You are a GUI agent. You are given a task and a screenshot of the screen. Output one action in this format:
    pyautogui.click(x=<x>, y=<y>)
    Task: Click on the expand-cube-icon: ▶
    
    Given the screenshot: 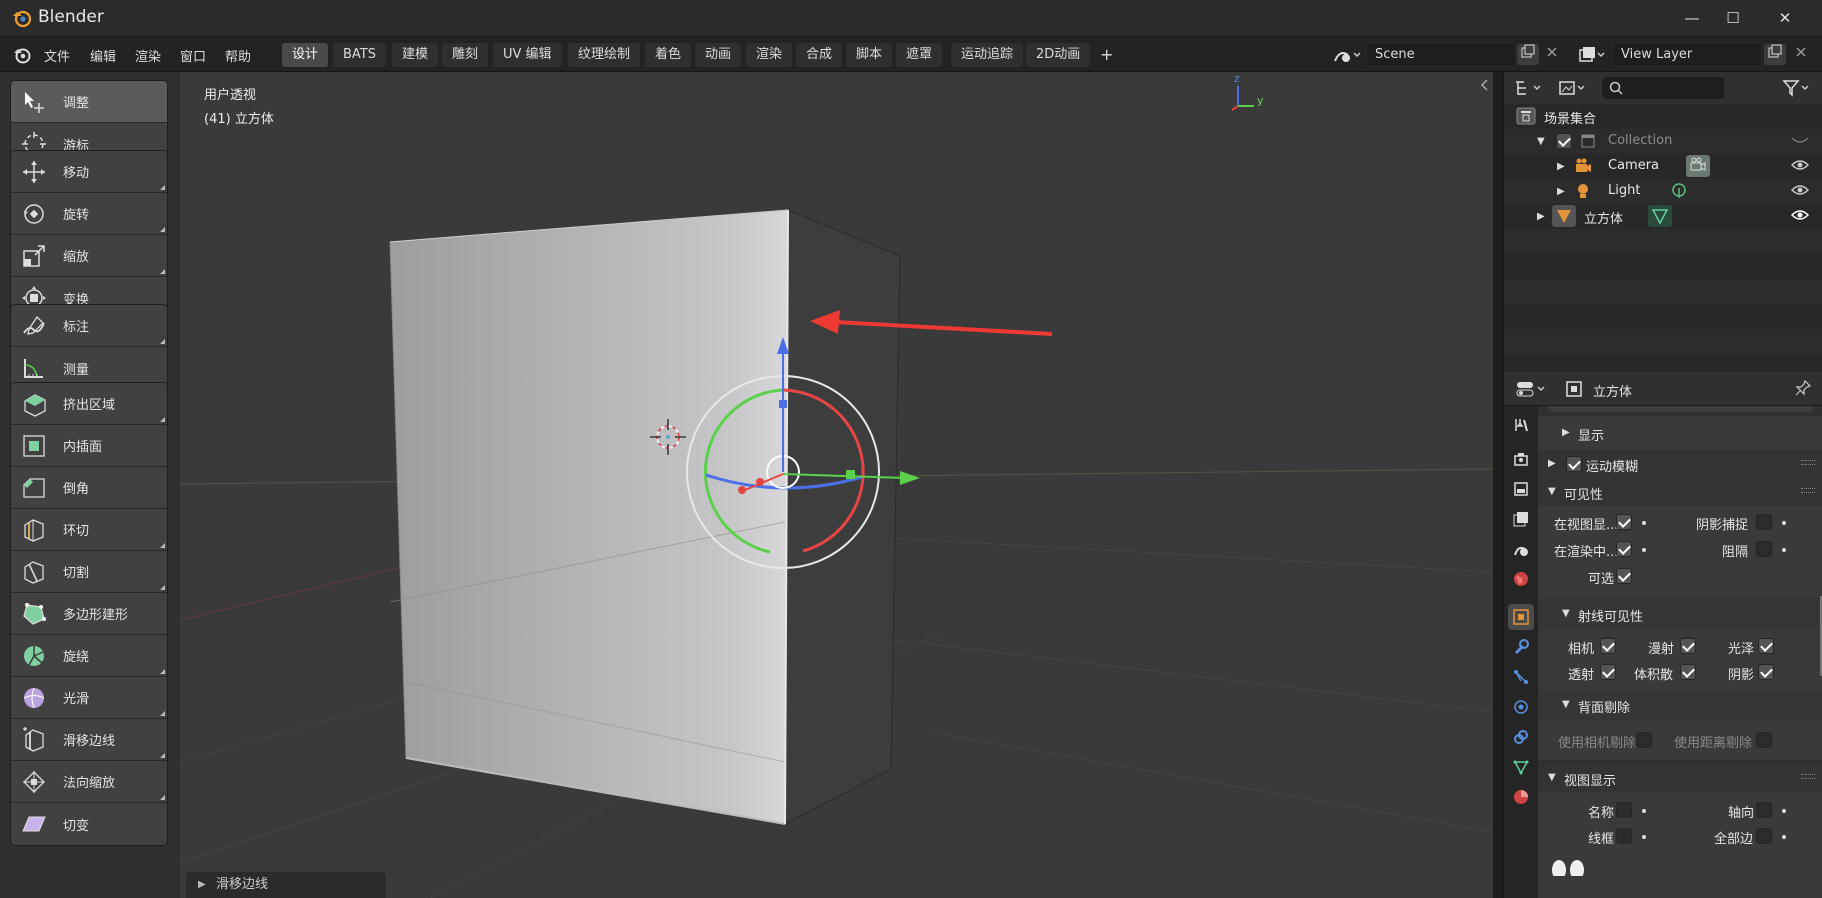 What is the action you would take?
    pyautogui.click(x=1541, y=216)
    